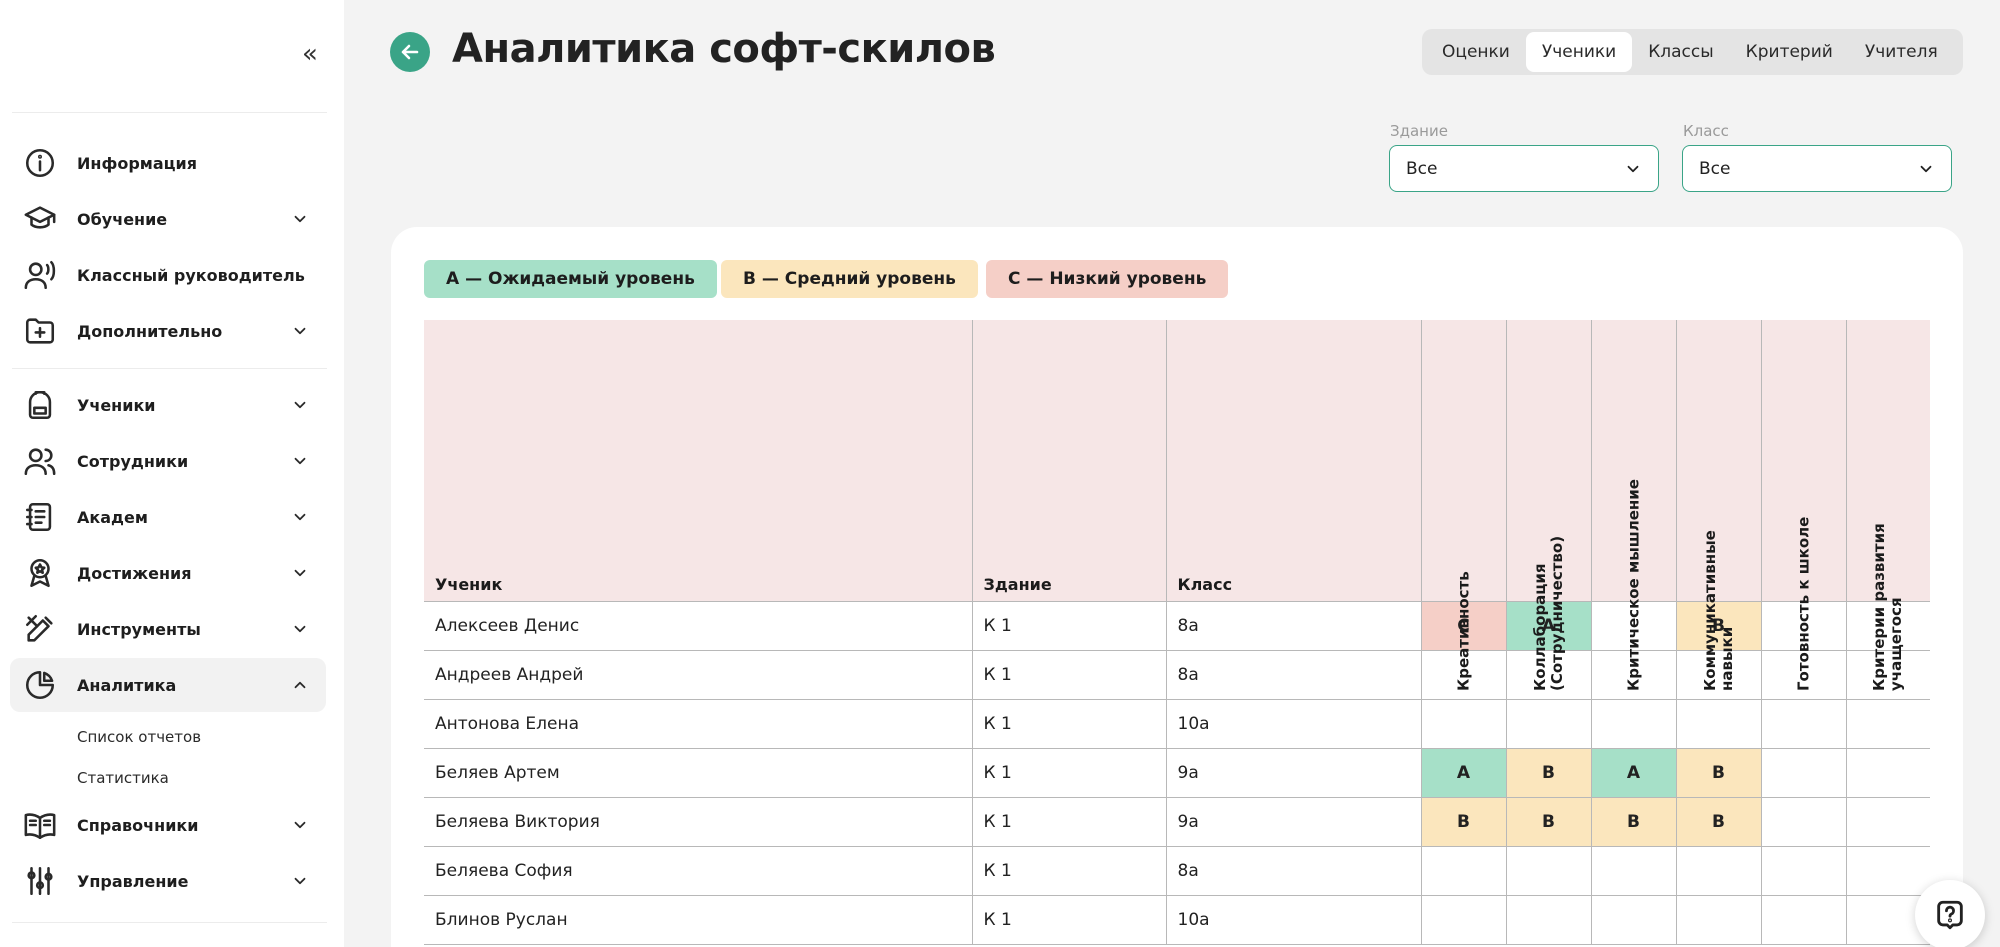 The height and width of the screenshot is (947, 2000). I want to click on sidebar-item-sliders: Управление, so click(168, 881).